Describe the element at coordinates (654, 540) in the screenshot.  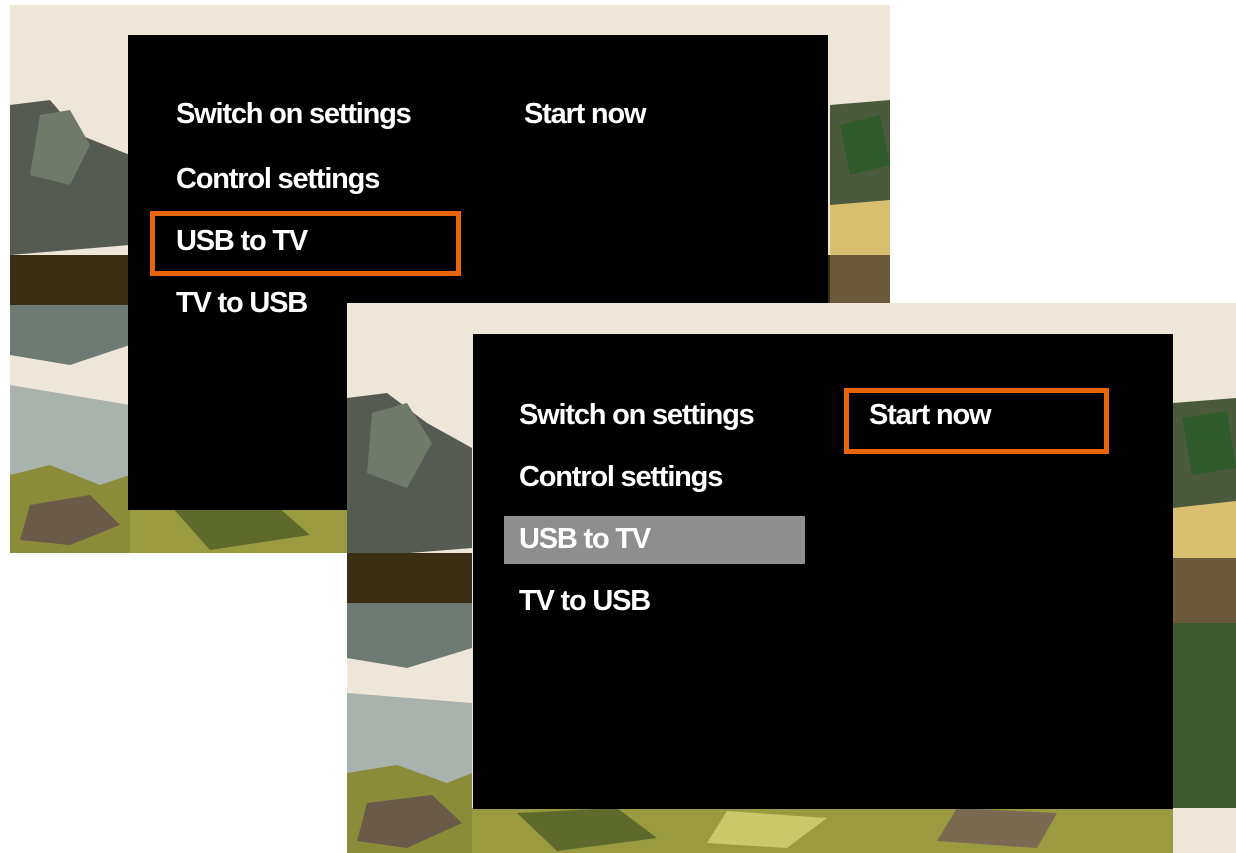
I see `menu-item-usb-to-tv-selected: USB to TV` at that location.